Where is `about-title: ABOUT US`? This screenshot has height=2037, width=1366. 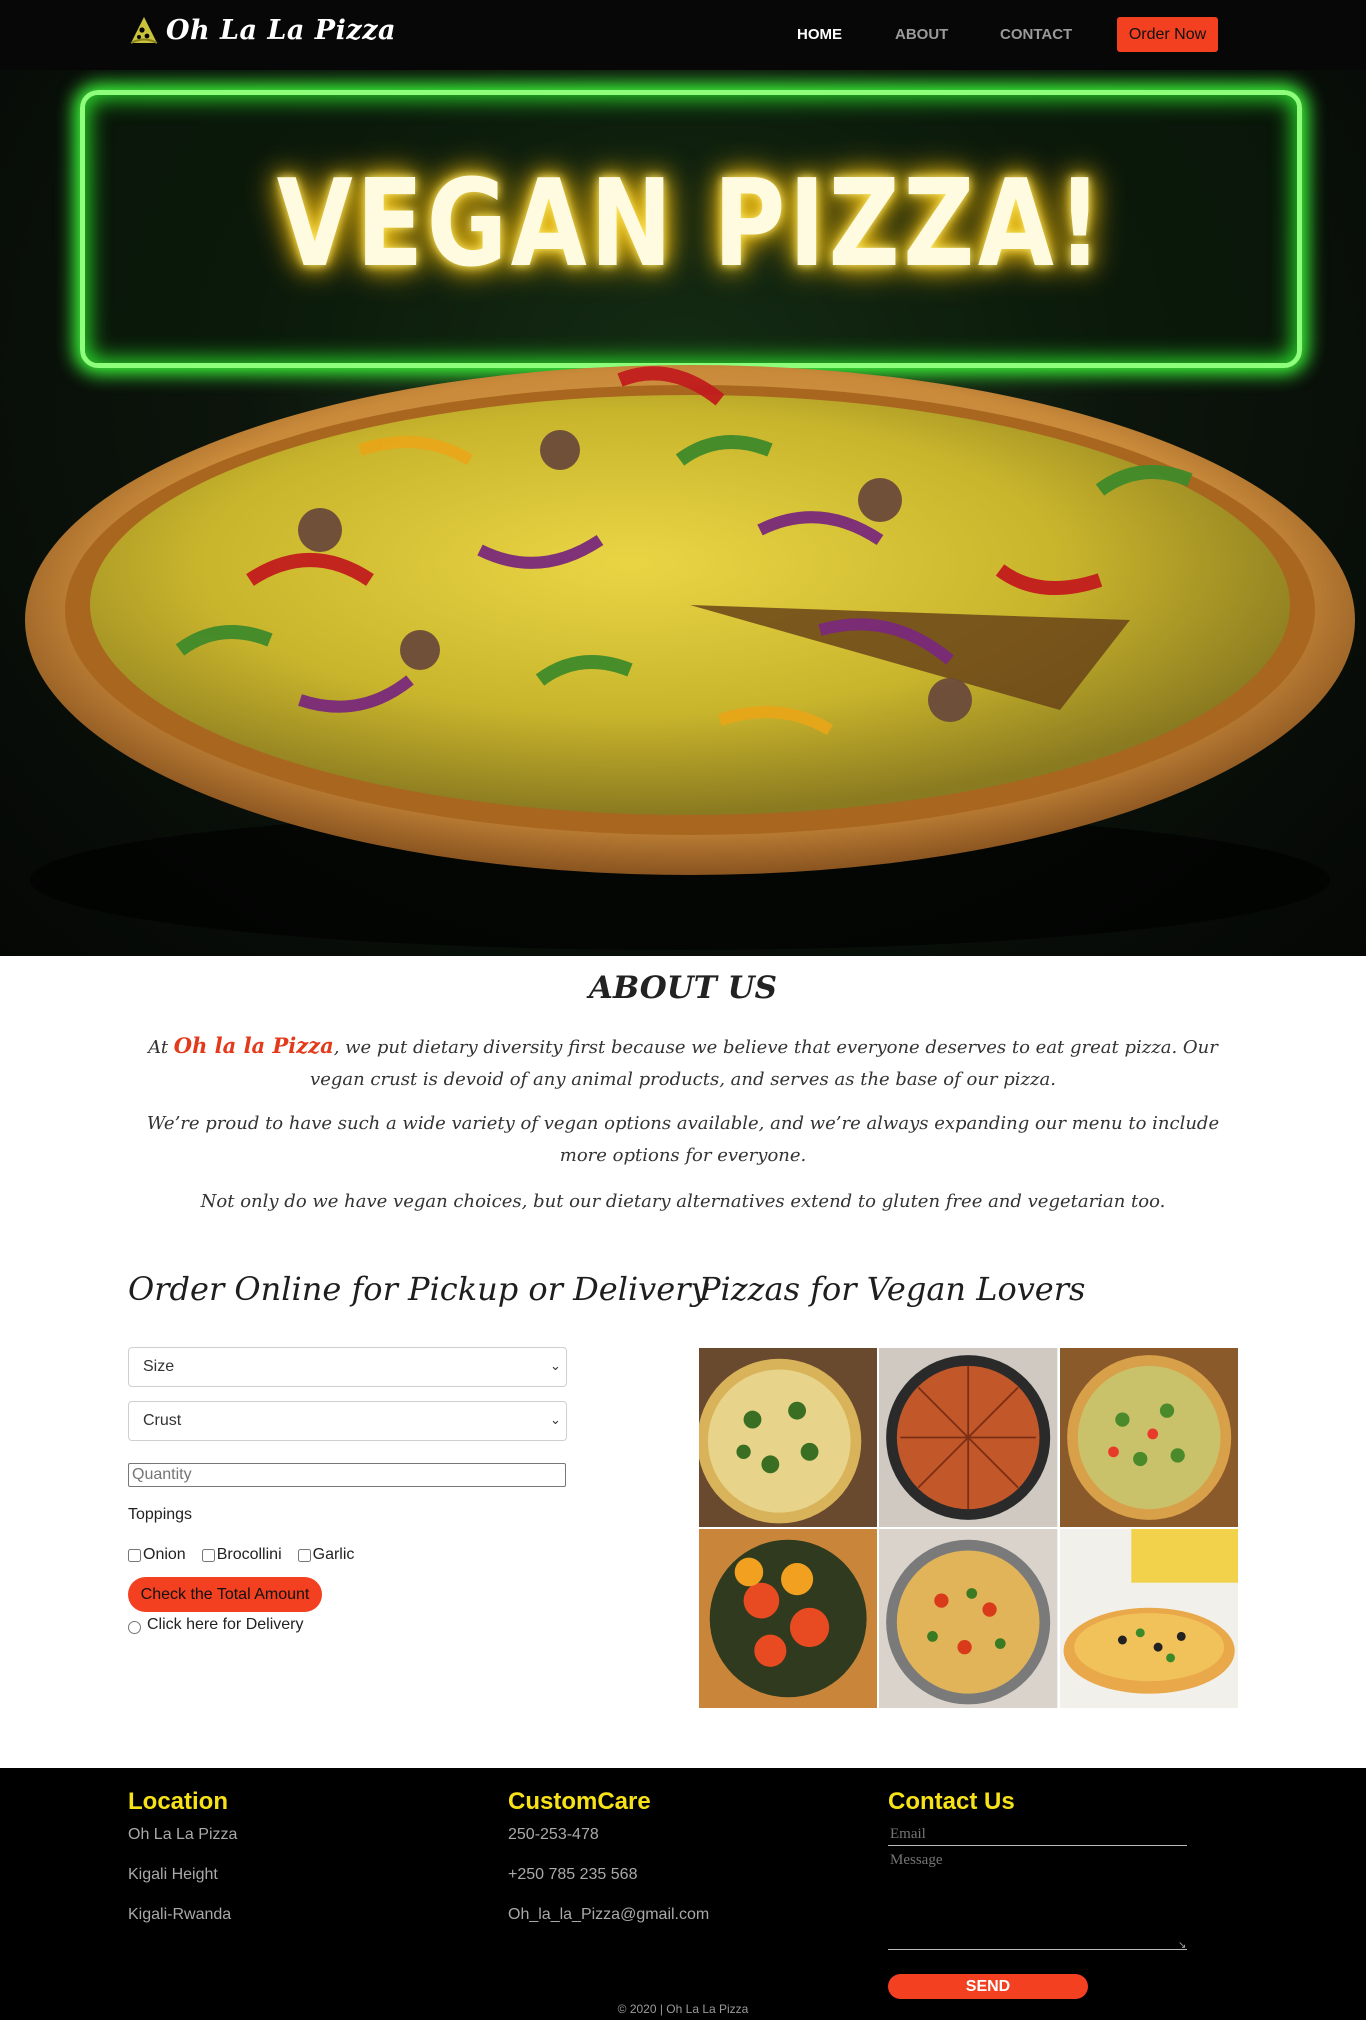 about-title: ABOUT US is located at coordinates (683, 988).